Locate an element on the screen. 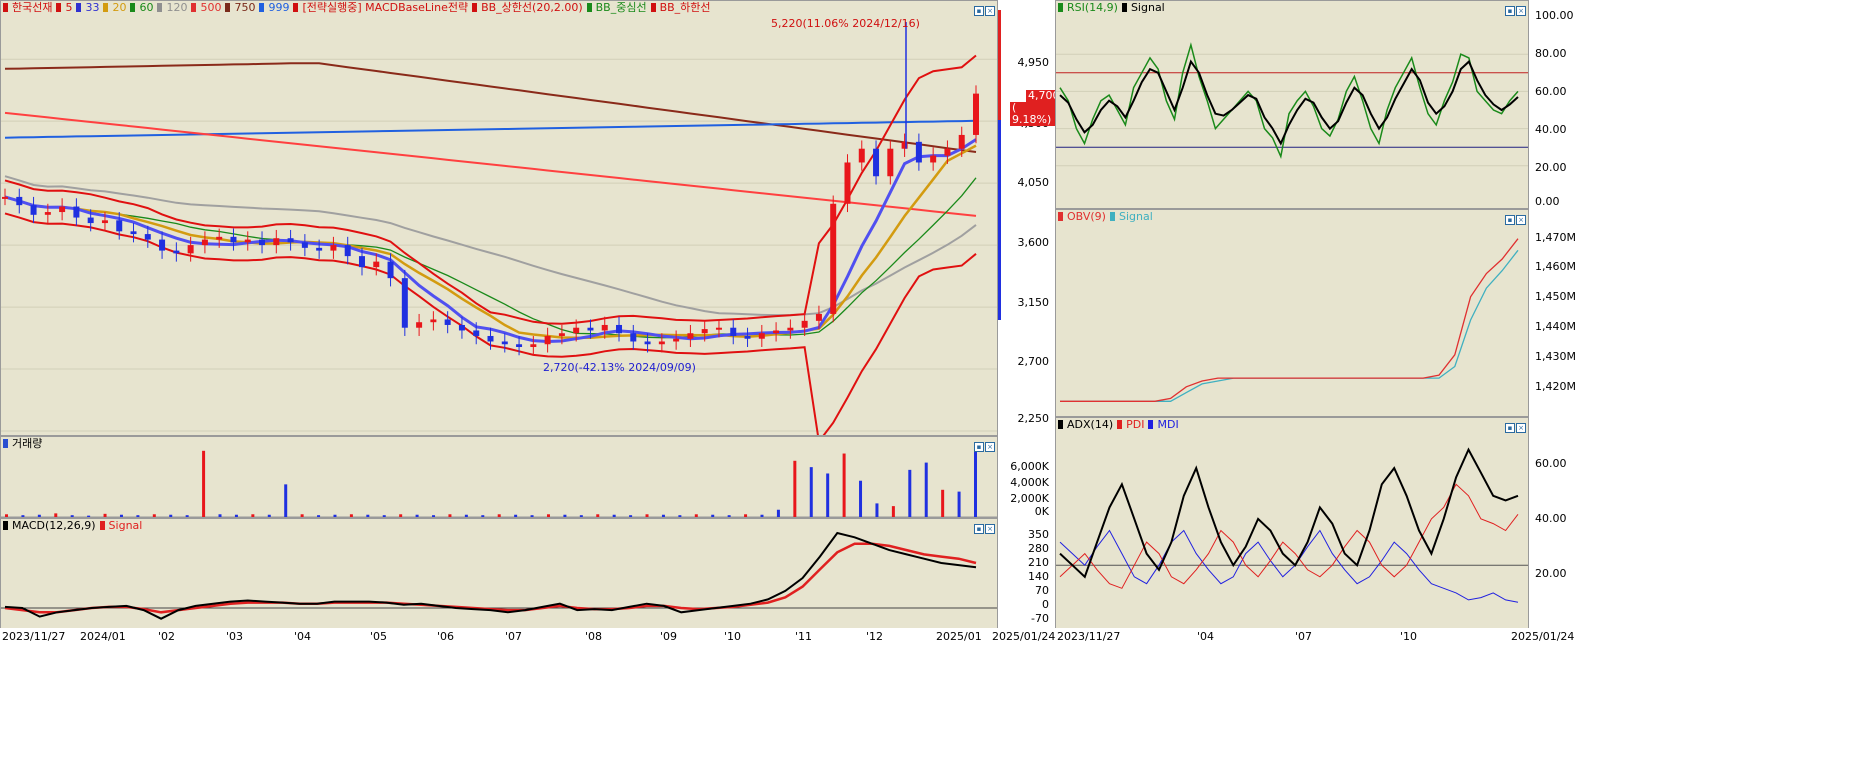 This screenshot has height=764, width=1871. adx-axis: 60.00 40.00 20.00 is located at coordinates (1700, 522).